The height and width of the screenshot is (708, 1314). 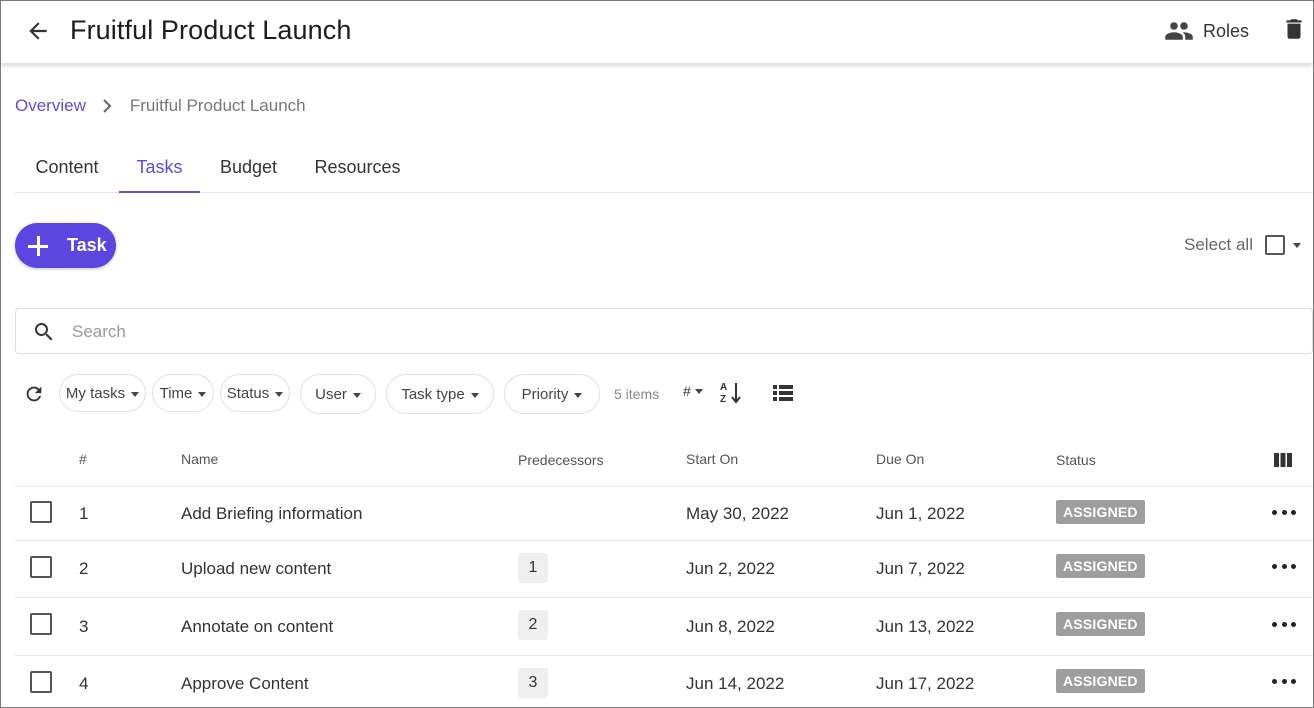 What do you see at coordinates (34, 394) in the screenshot?
I see `refresh-icon` at bounding box center [34, 394].